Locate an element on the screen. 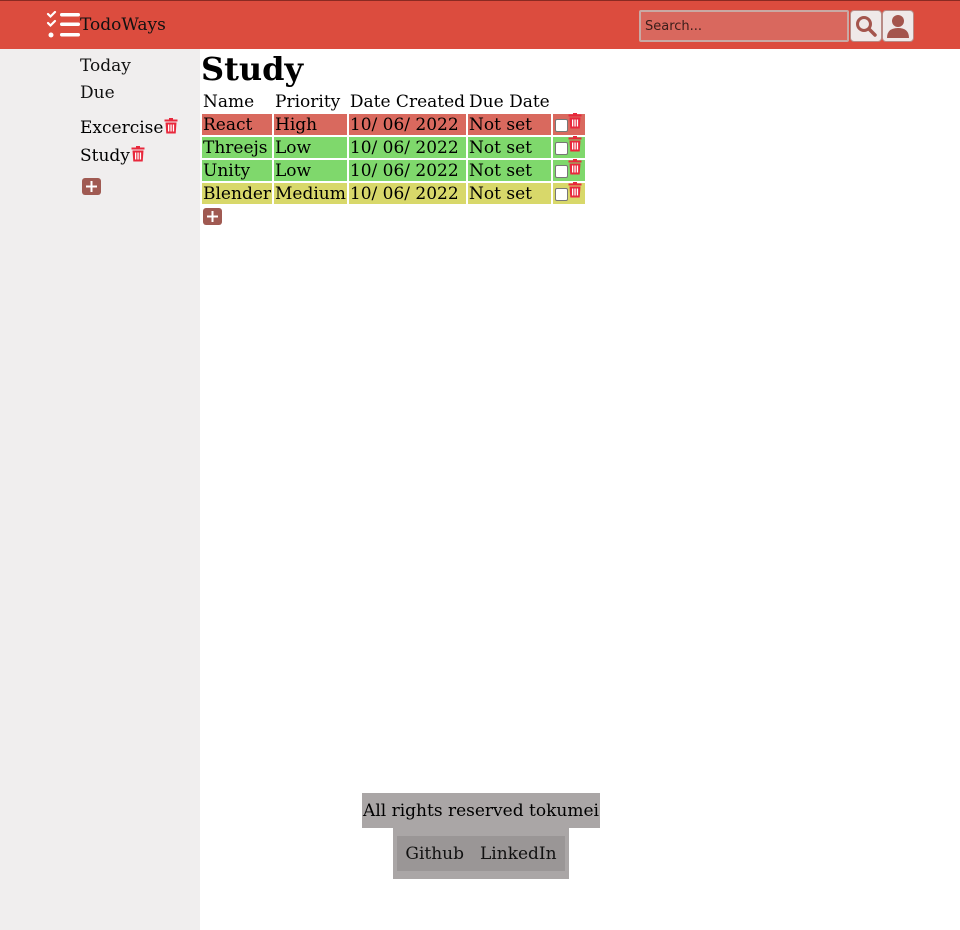 This screenshot has width=960, height=930. project-label: Study is located at coordinates (105, 156).